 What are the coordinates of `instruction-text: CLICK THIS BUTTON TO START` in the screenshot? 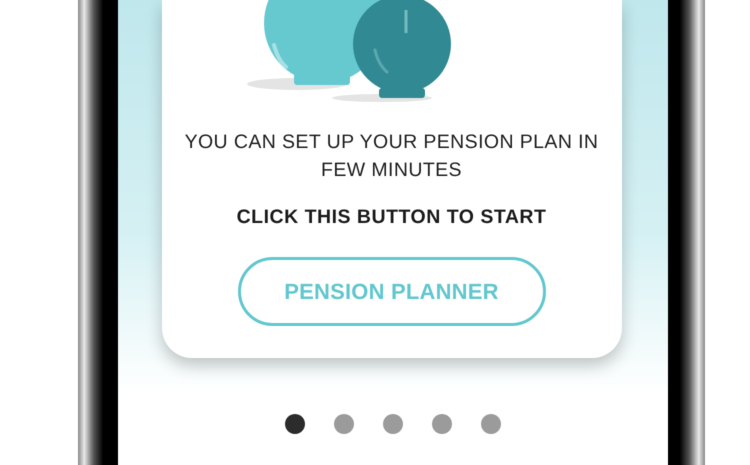 It's located at (391, 217).